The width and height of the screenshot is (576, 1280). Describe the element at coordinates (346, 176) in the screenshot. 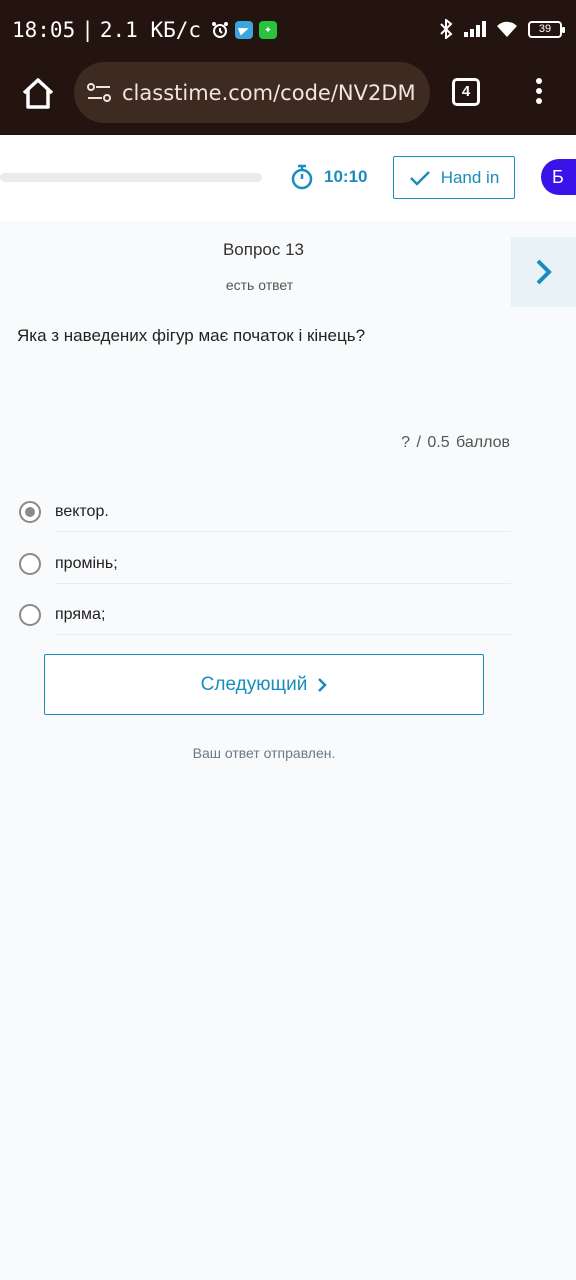

I see `timer-value: 10:10` at that location.